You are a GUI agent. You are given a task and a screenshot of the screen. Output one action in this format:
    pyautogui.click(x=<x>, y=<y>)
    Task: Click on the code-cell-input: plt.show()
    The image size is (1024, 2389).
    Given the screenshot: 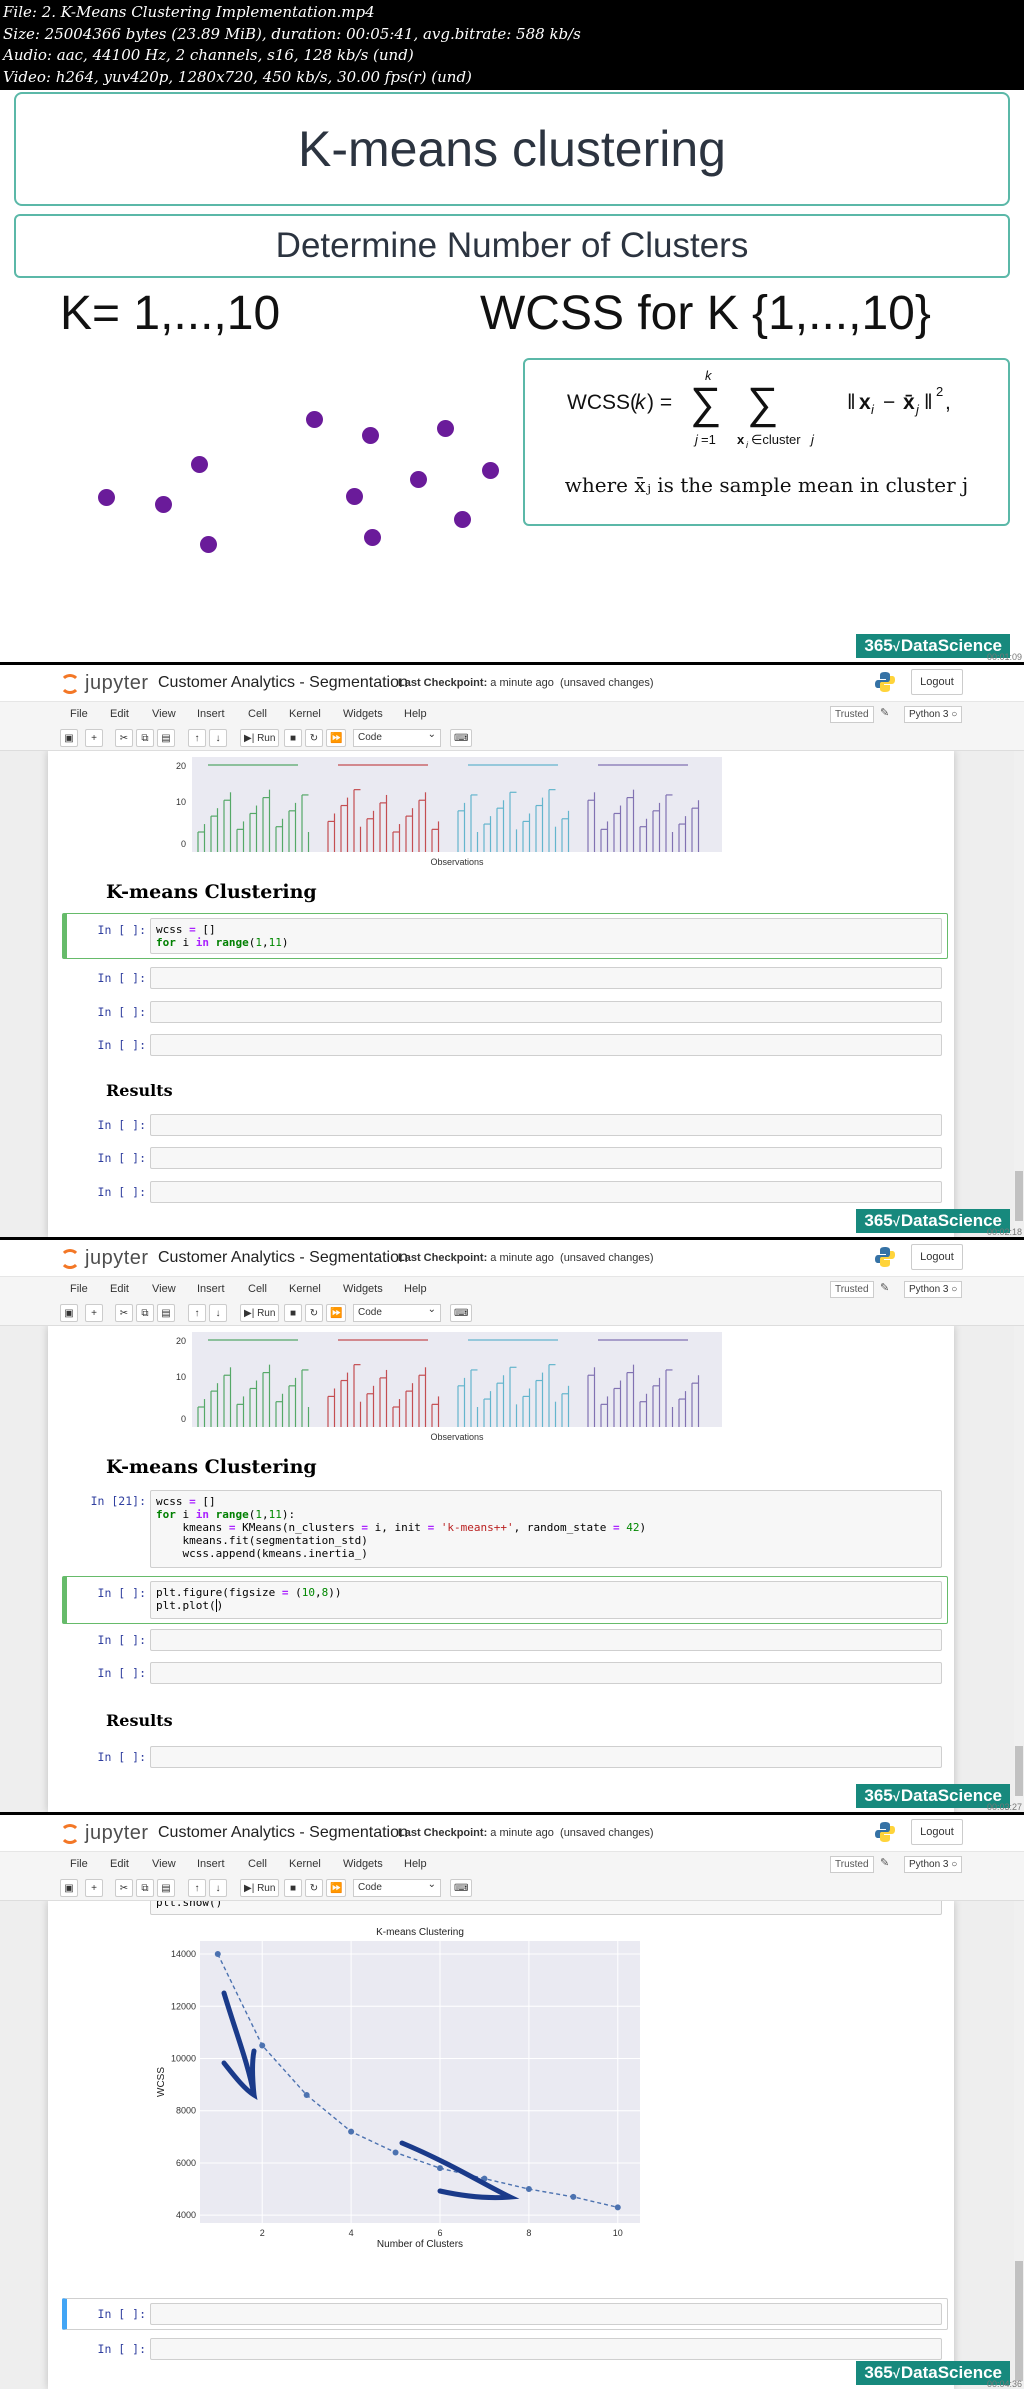 What is the action you would take?
    pyautogui.click(x=546, y=1908)
    